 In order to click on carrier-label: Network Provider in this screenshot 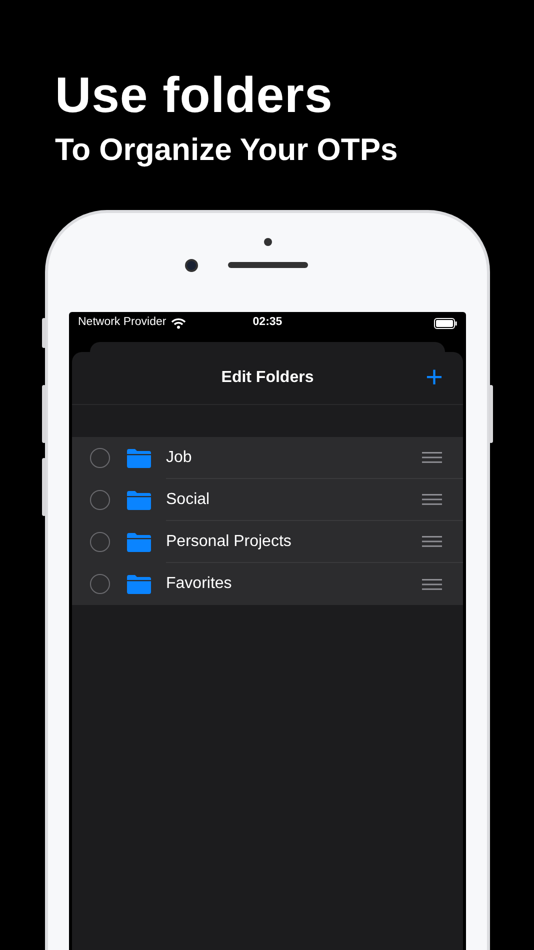, I will do `click(122, 322)`.